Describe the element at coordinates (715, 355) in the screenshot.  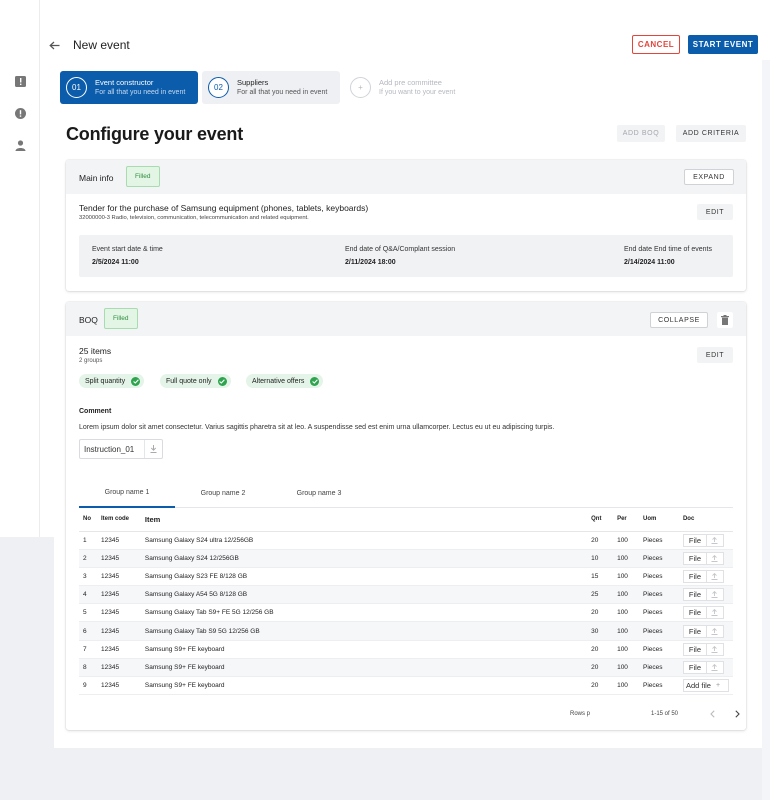
I see `edit-boq-button: EDIT` at that location.